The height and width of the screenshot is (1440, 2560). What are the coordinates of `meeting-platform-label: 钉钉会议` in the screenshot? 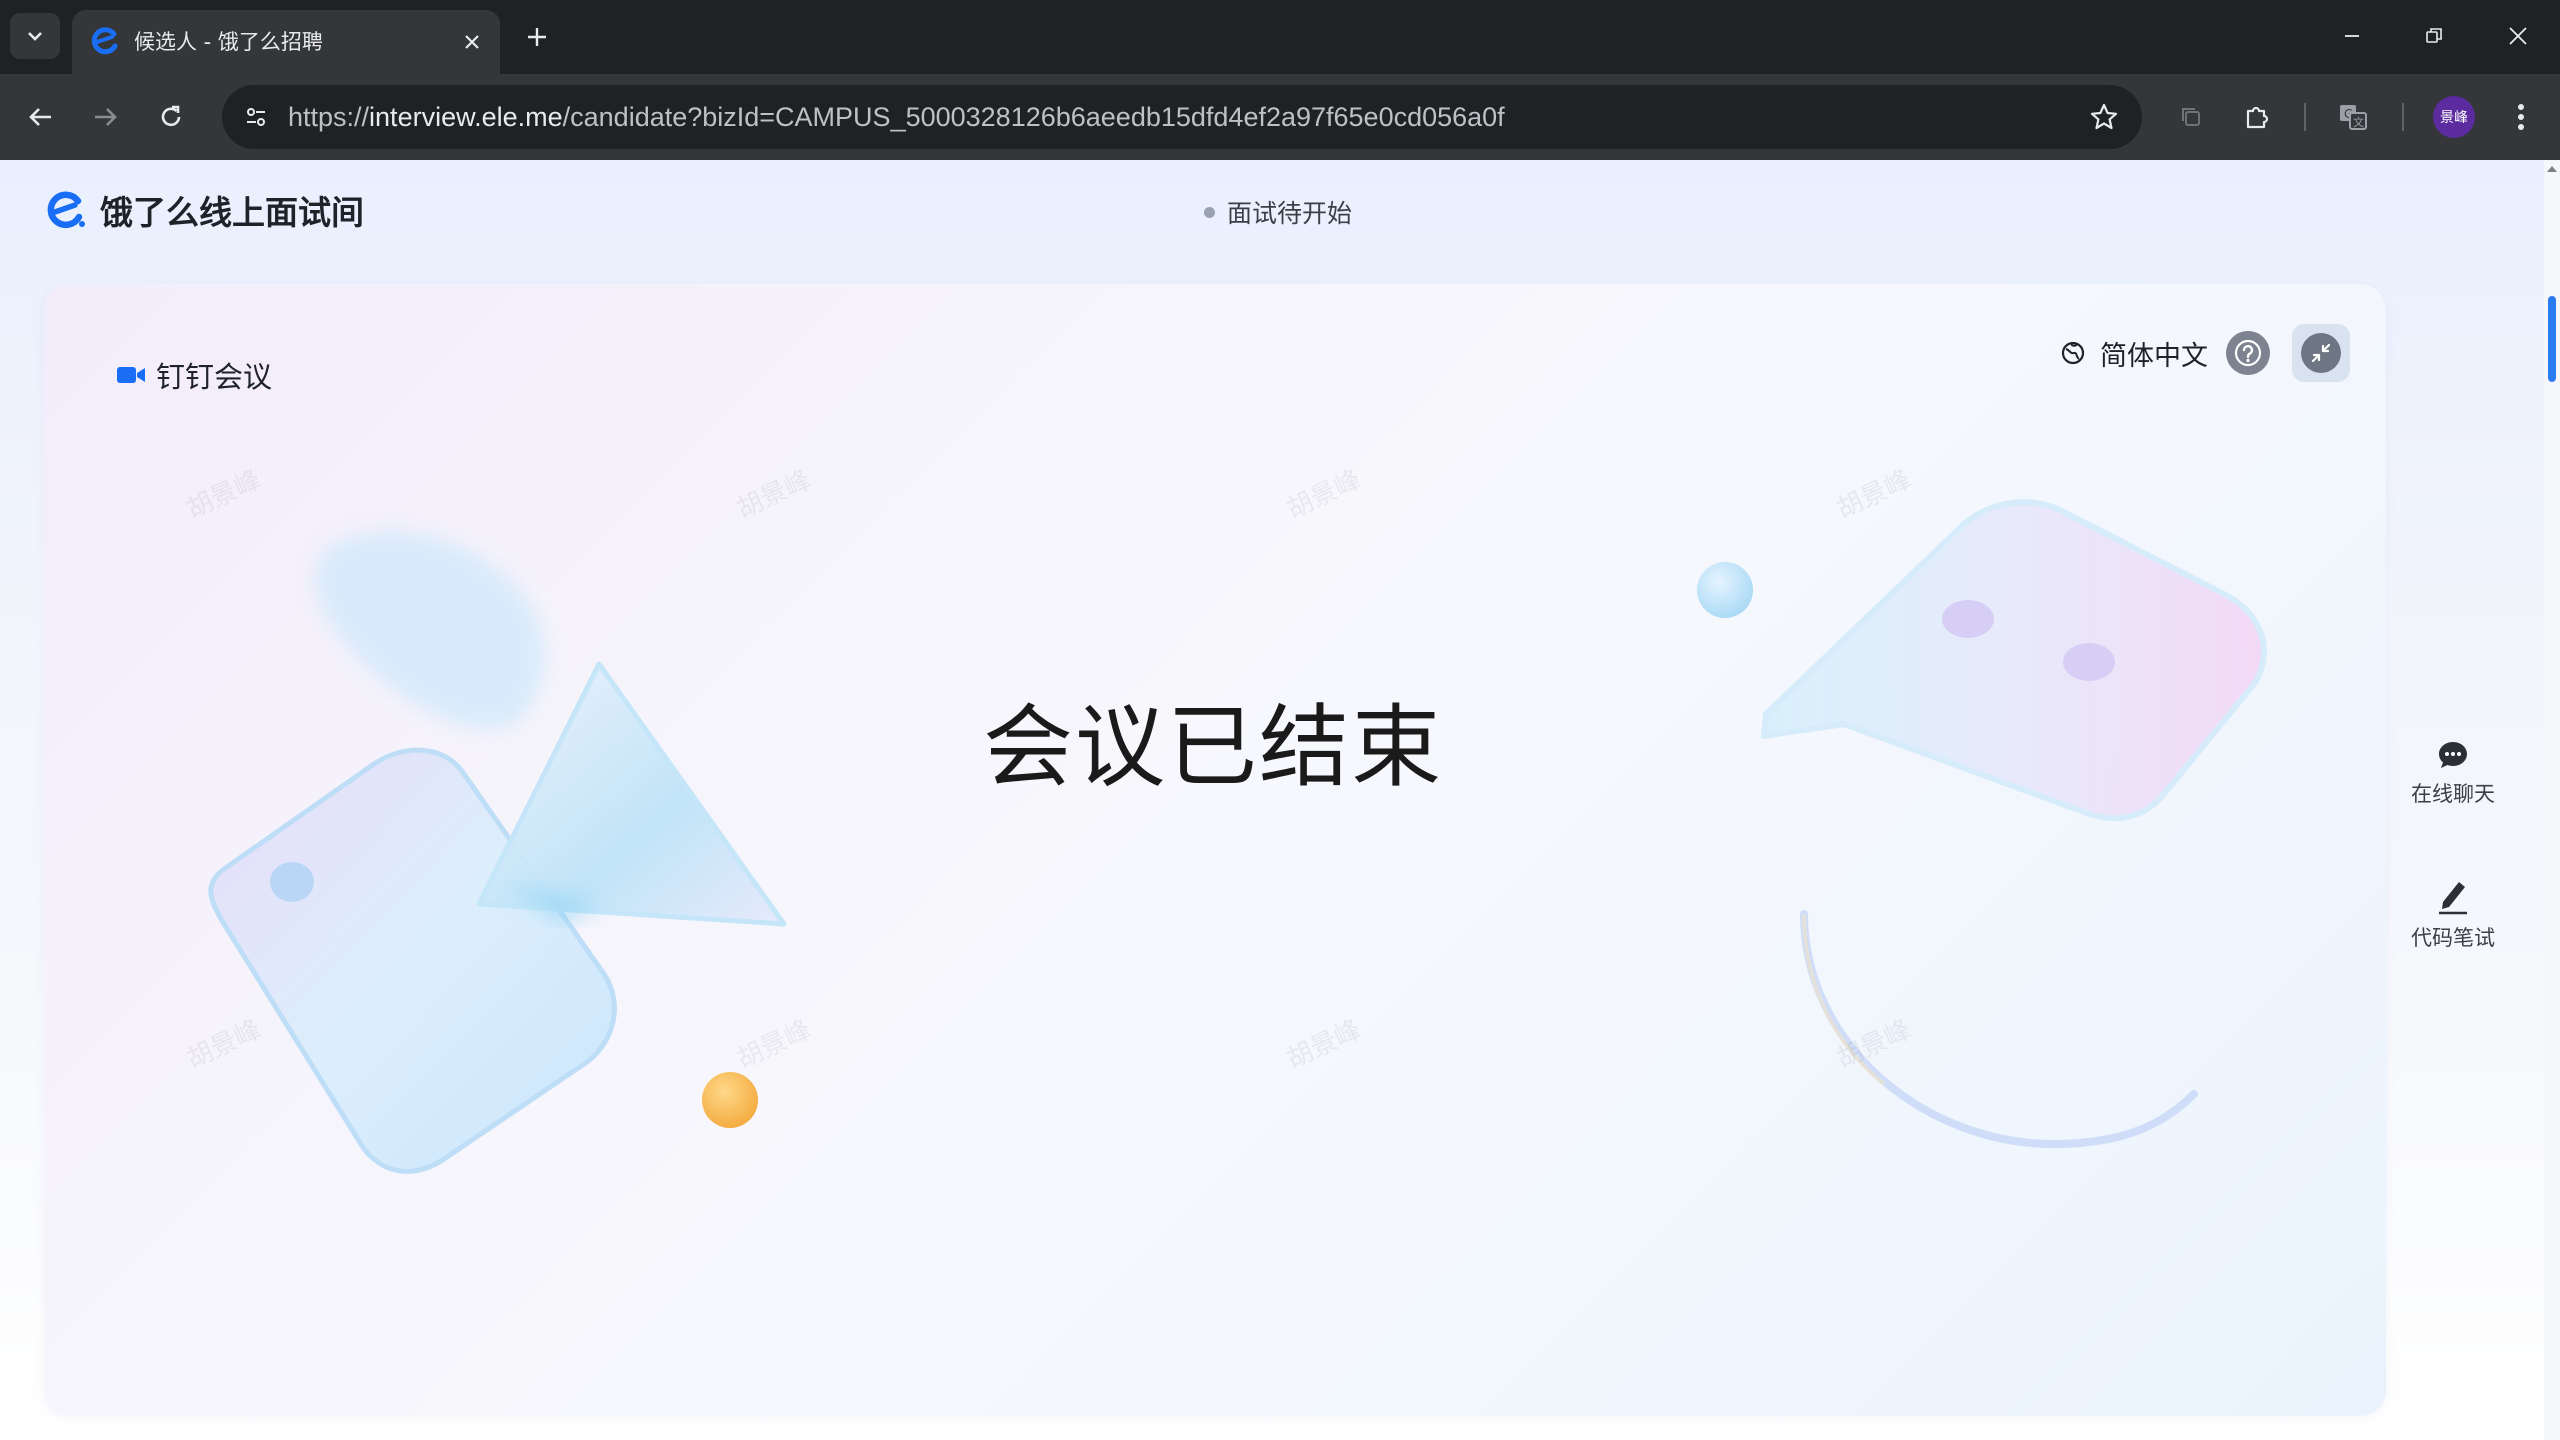 It's located at (194, 375).